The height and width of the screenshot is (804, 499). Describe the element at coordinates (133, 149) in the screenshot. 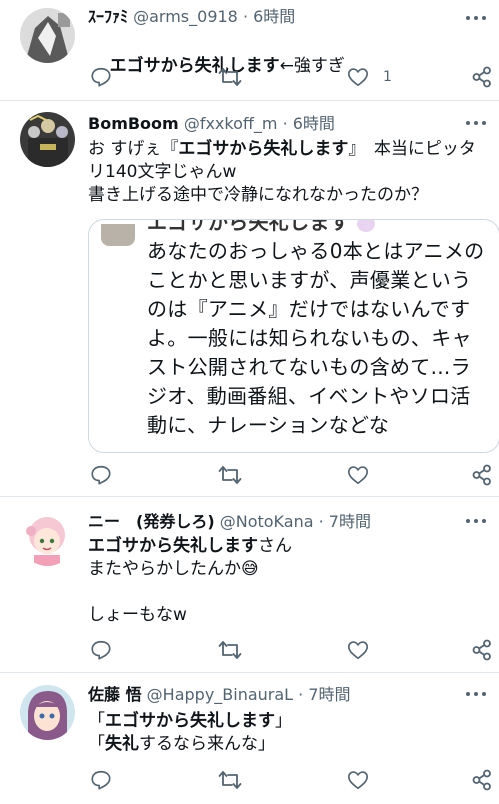

I see `text: お すげぇ『` at that location.